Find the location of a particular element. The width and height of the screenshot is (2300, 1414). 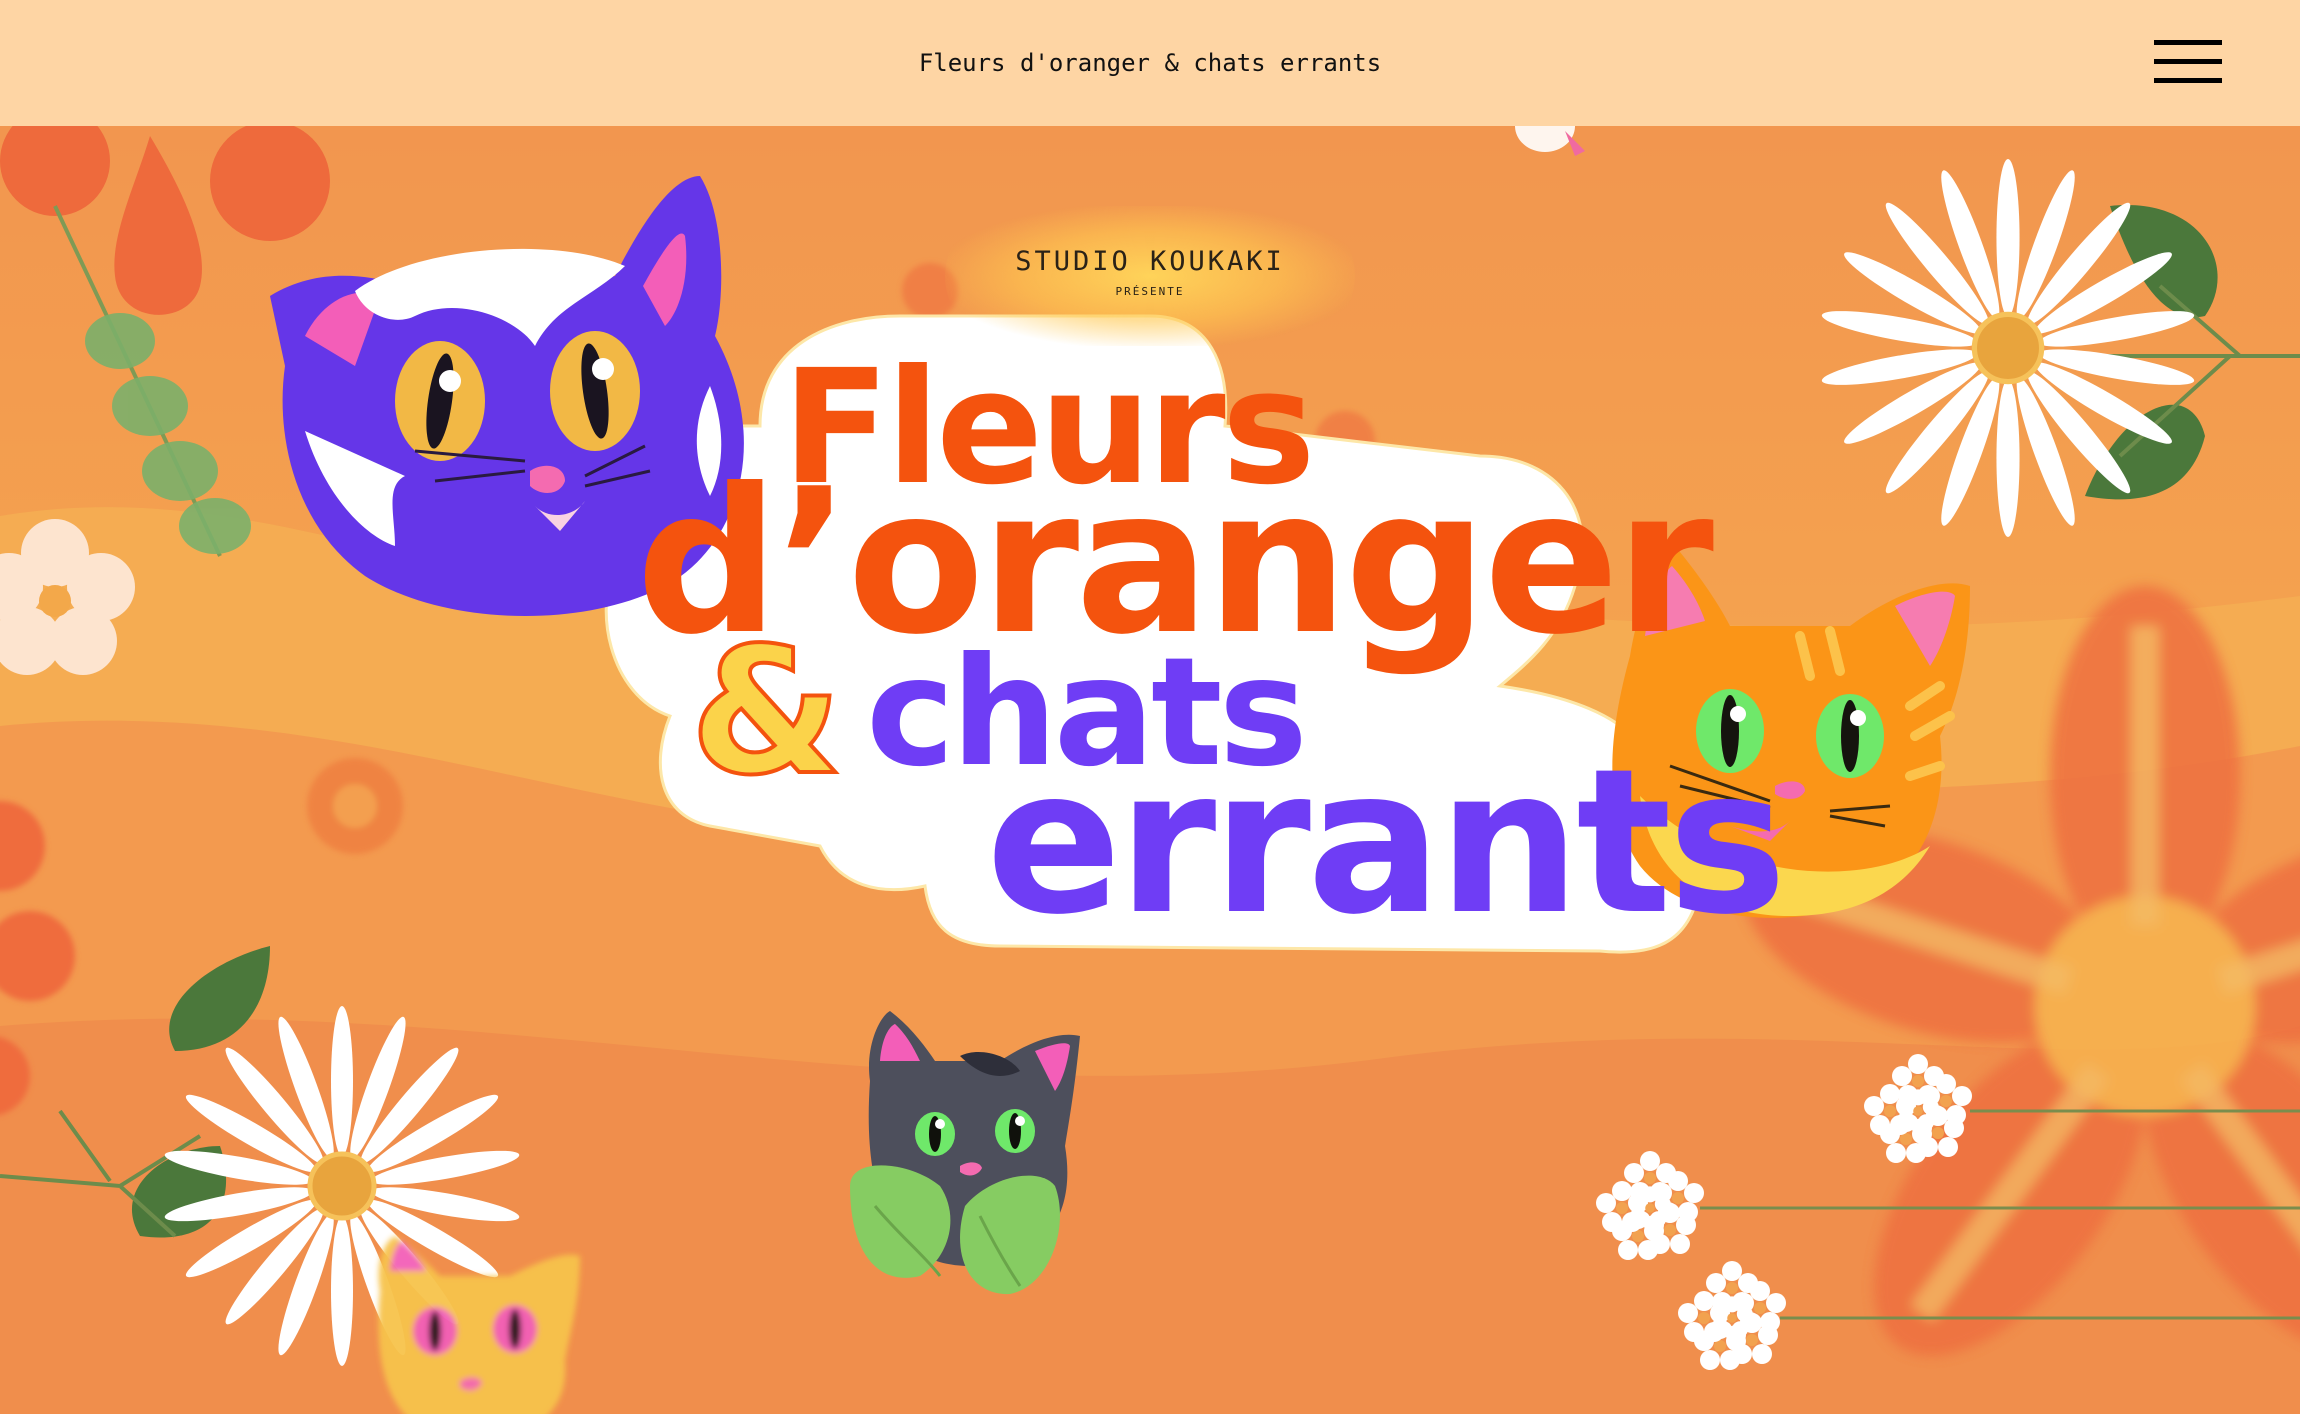

site-title: Fleurs d'oranger & chats errants is located at coordinates (1150, 63).